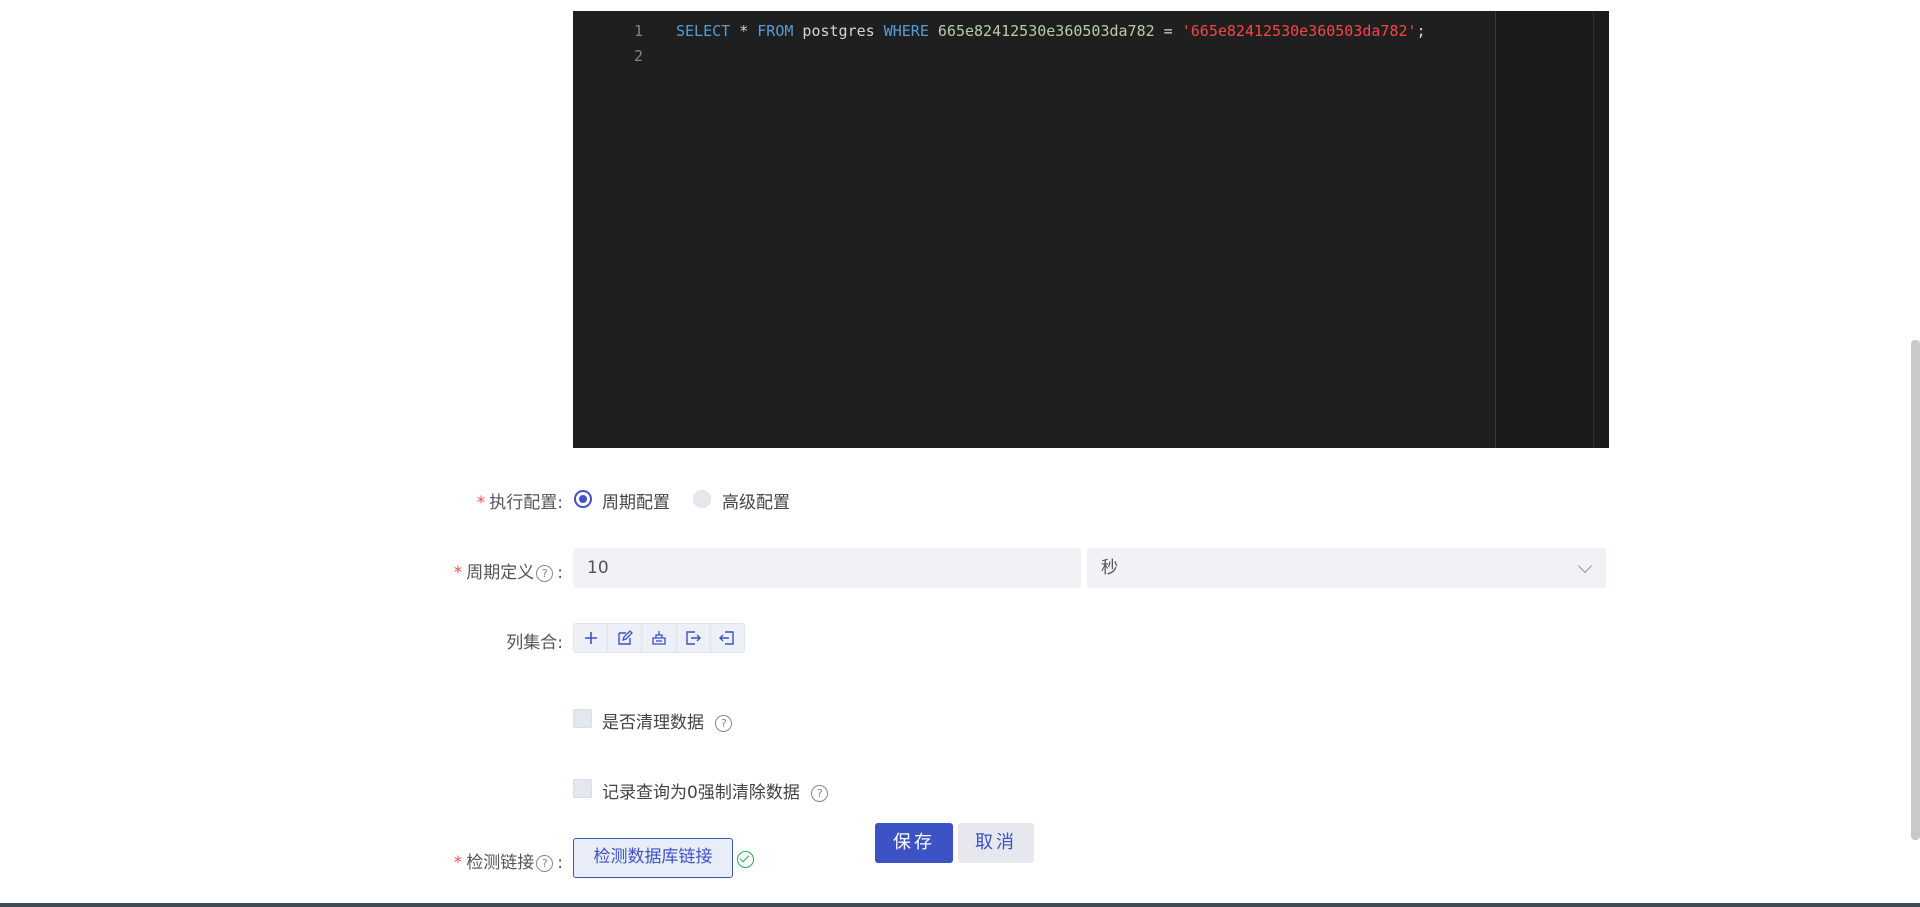 This screenshot has height=907, width=1920. Describe the element at coordinates (653, 858) in the screenshot. I see `check-db-link-button: 检测数据库链接` at that location.